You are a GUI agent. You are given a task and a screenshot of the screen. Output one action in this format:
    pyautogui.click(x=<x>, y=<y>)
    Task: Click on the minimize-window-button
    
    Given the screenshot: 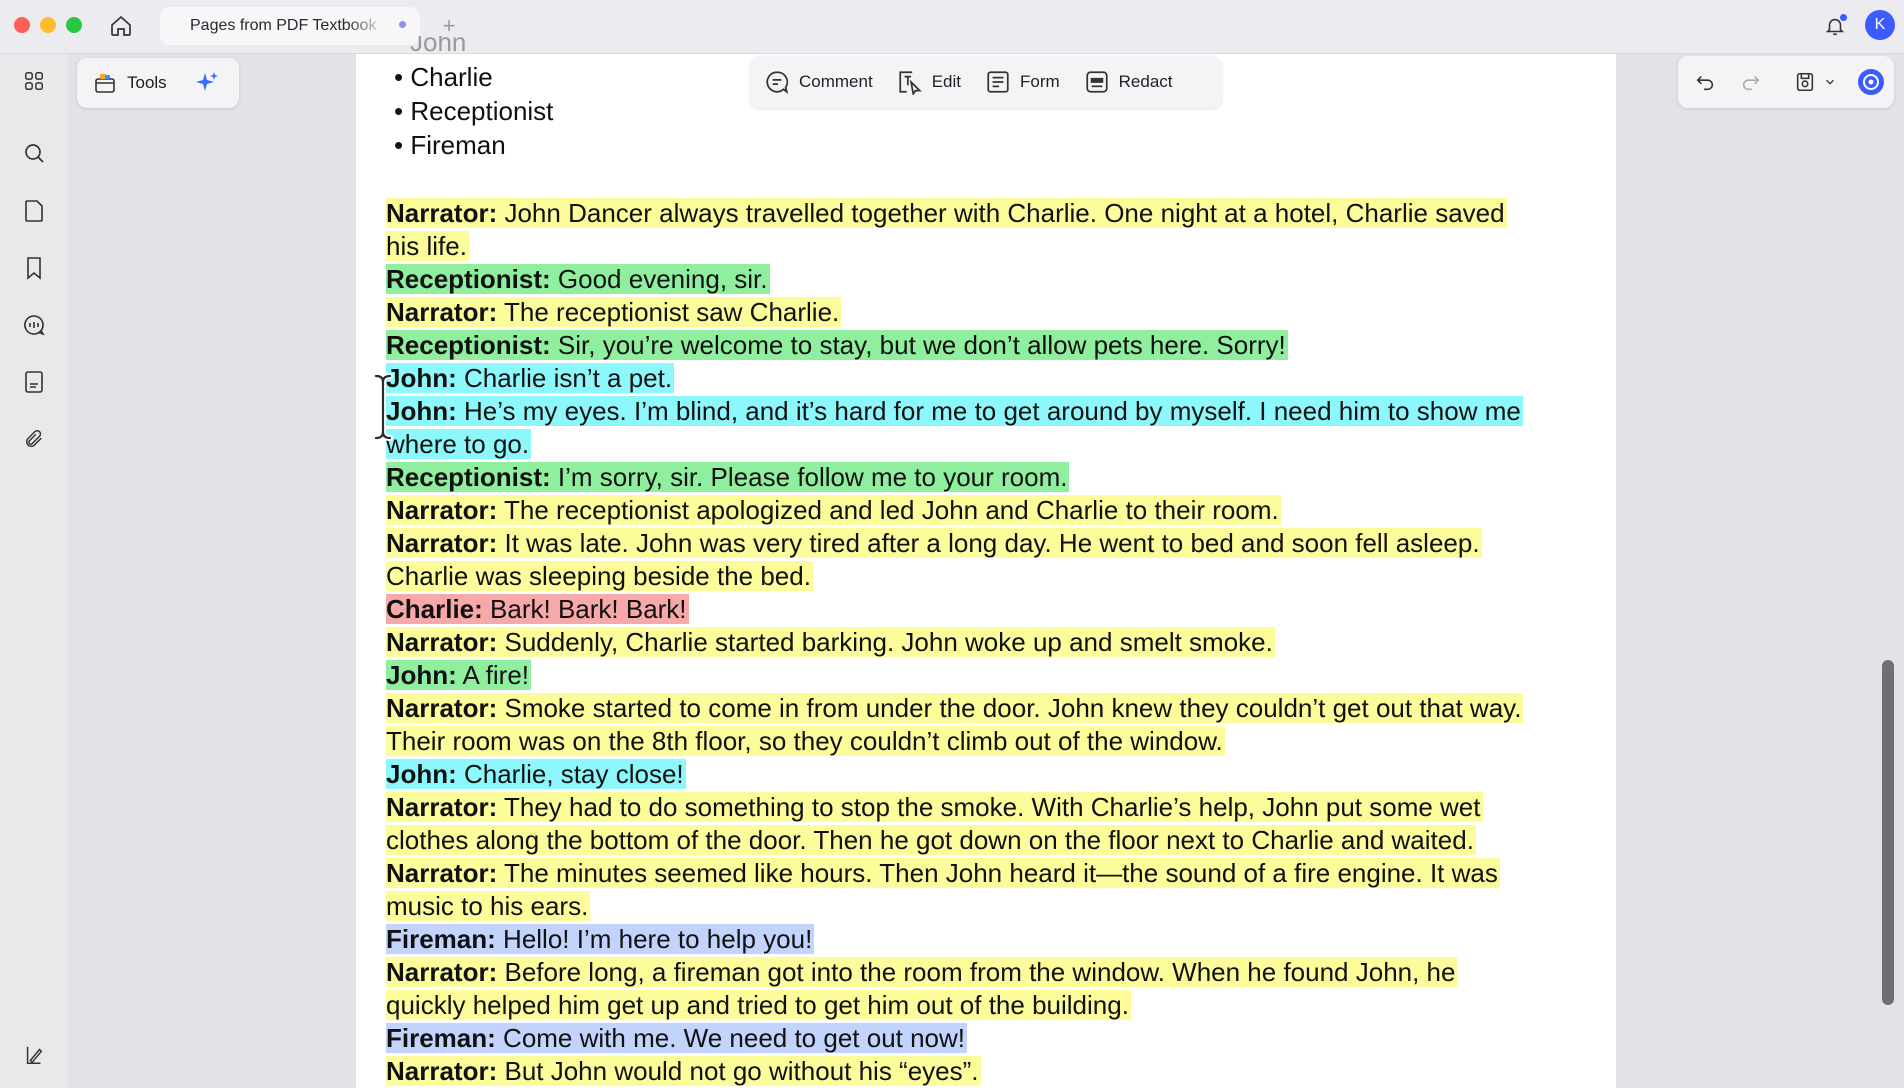 What is the action you would take?
    pyautogui.click(x=48, y=25)
    